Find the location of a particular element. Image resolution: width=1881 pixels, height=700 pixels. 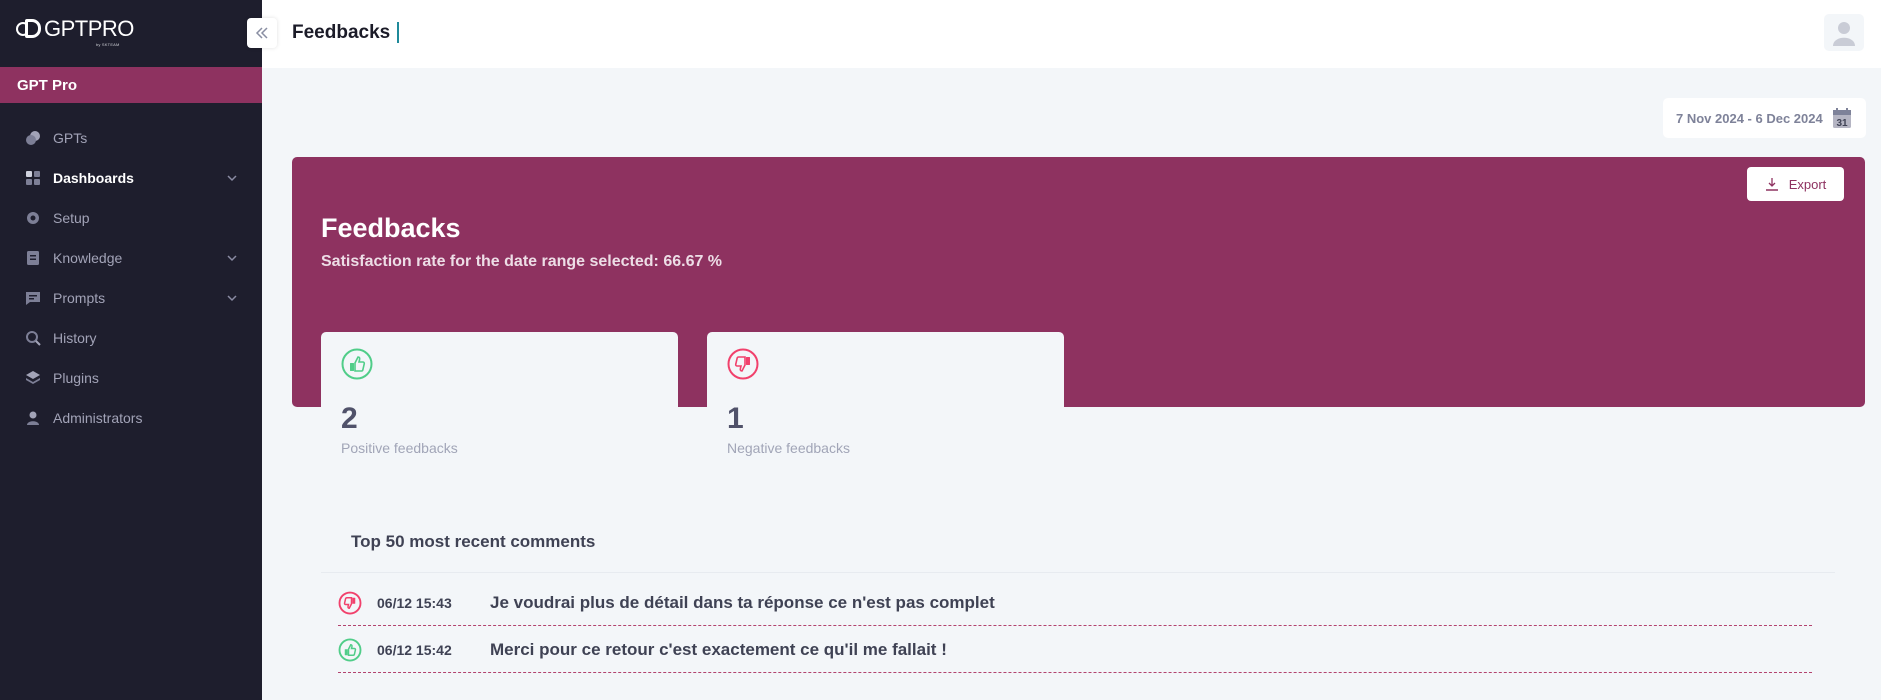

download-icon is located at coordinates (1771, 184).